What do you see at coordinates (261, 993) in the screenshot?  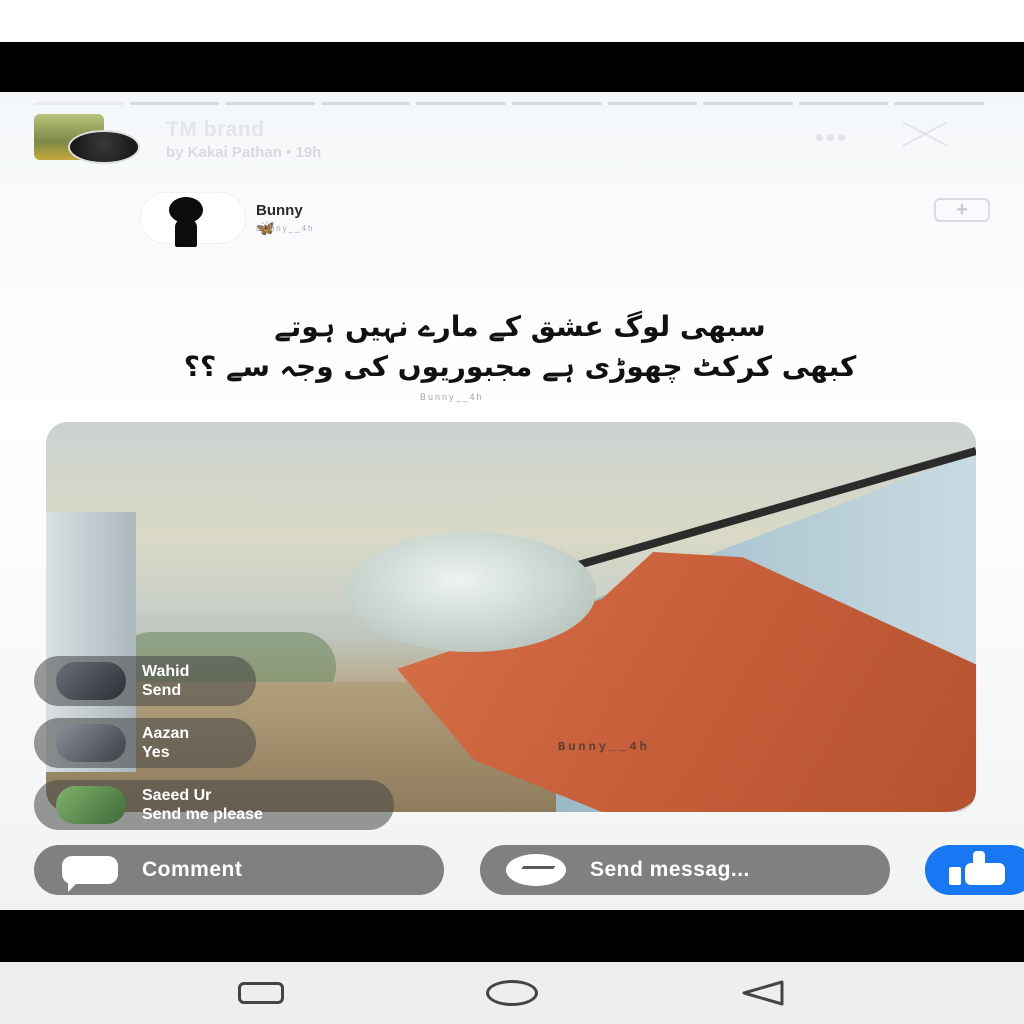 I see `recent-apps-icon` at bounding box center [261, 993].